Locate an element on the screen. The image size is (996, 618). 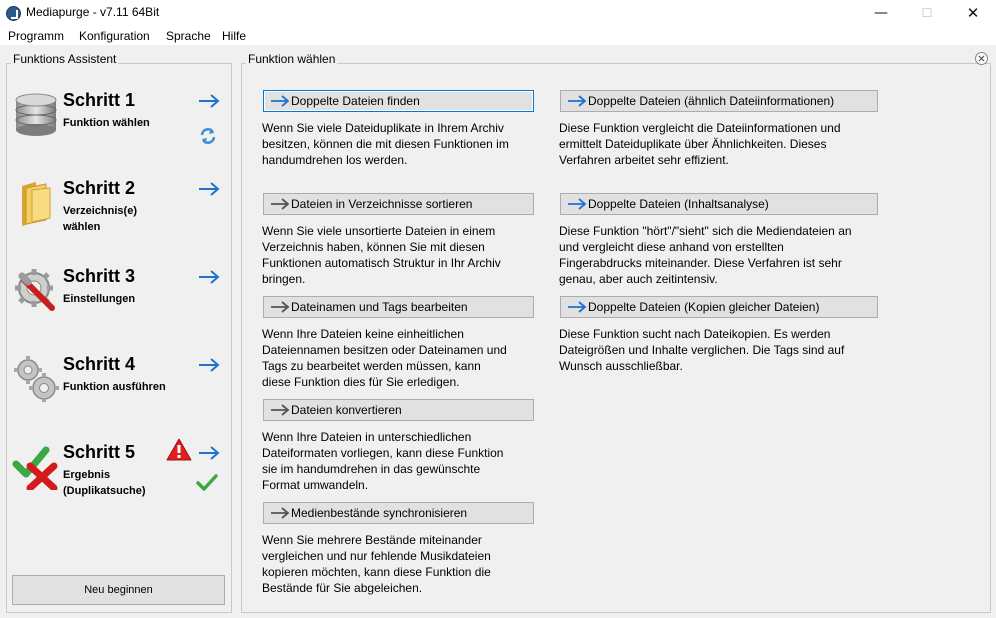
step-5-subtitle: Ergebnis (Duplikatsuche) is located at coordinates (104, 483).